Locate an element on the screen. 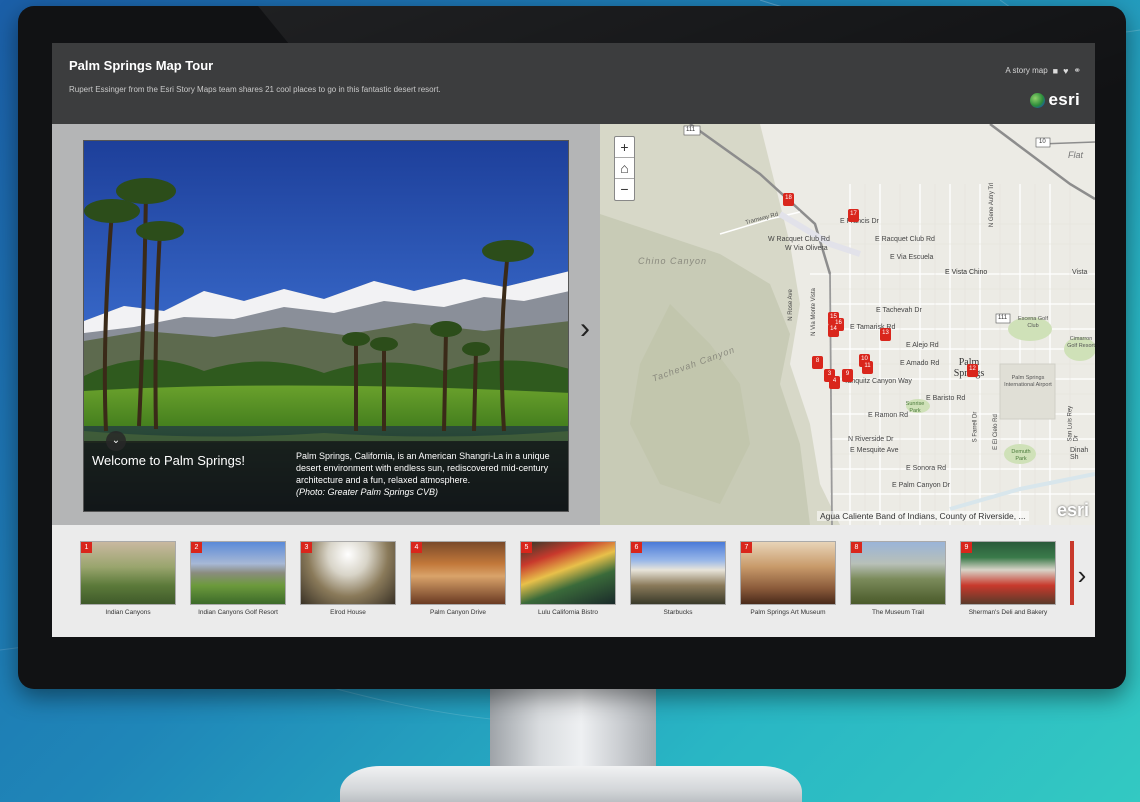 This screenshot has height=802, width=1140. zoom-in-button: + is located at coordinates (624, 147).